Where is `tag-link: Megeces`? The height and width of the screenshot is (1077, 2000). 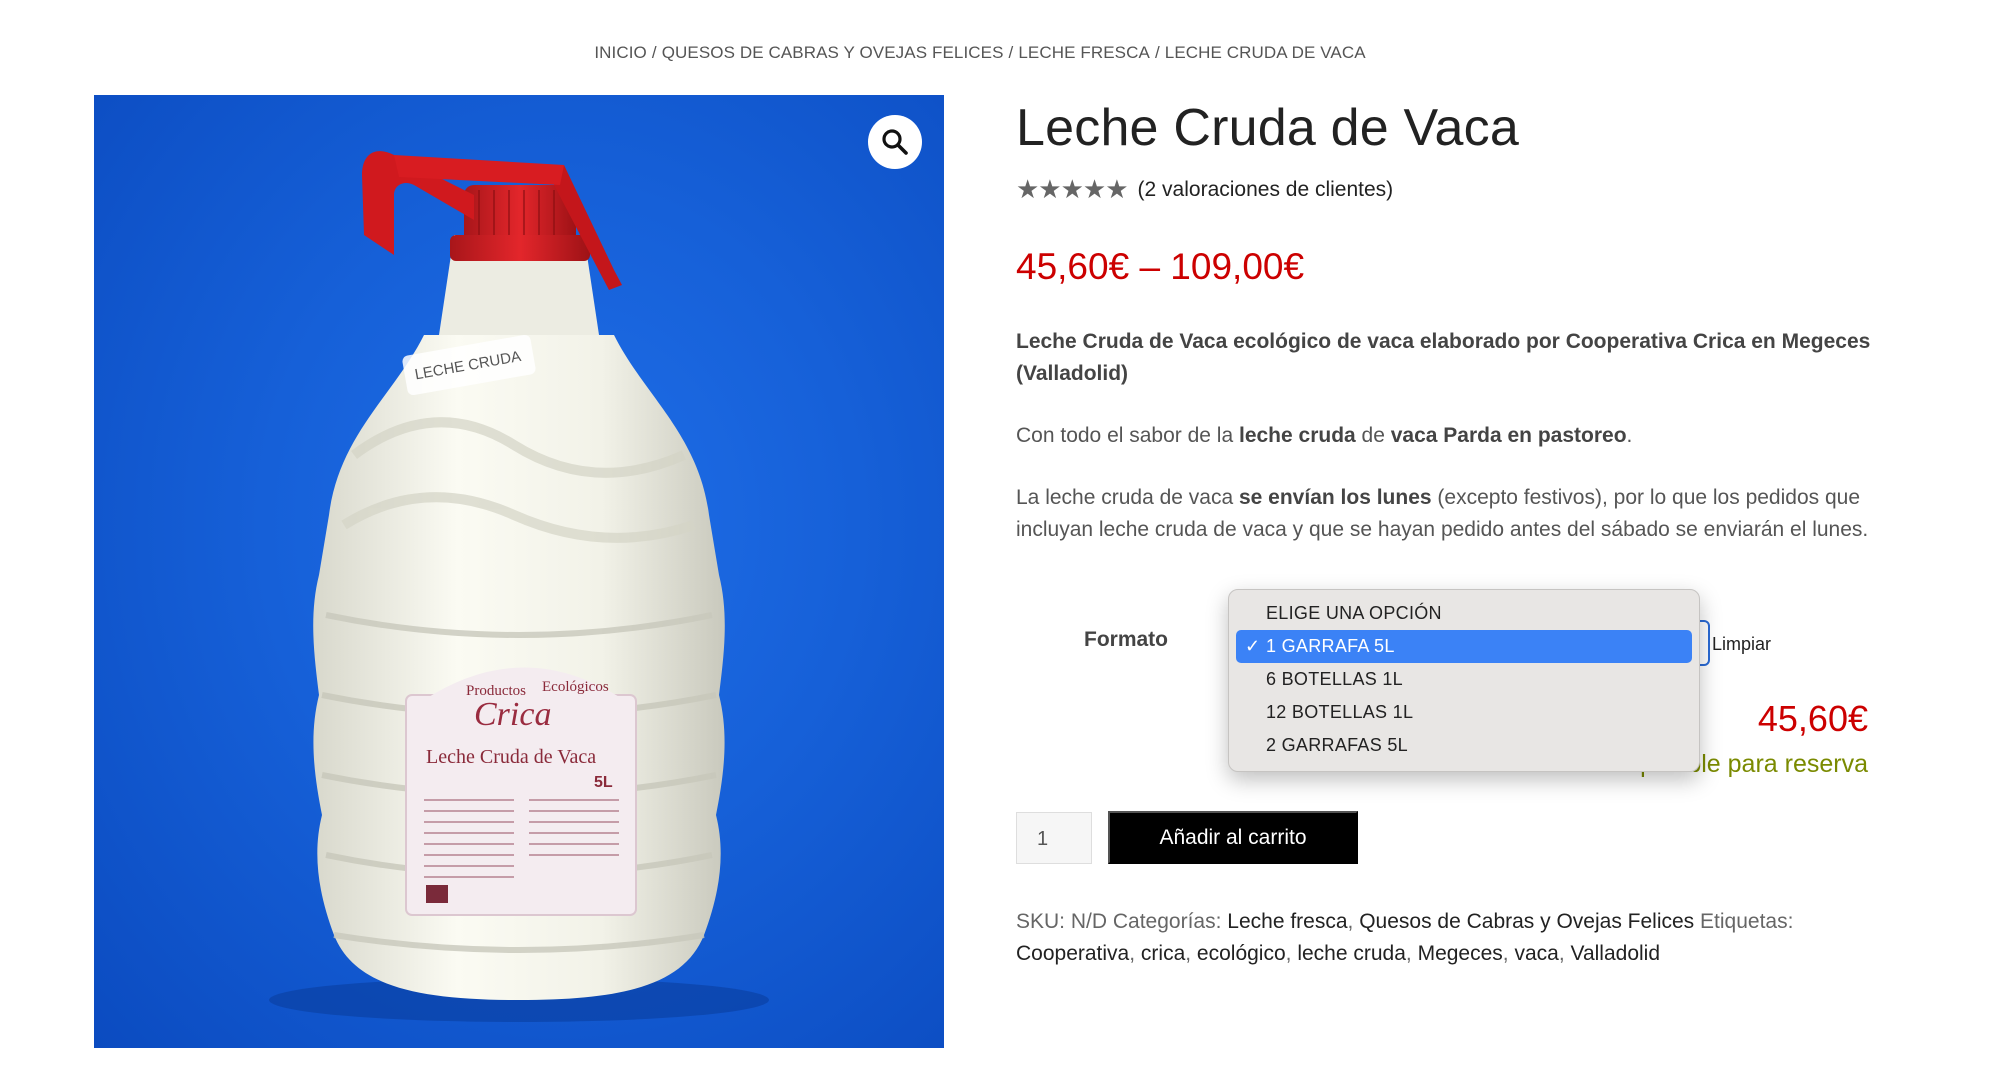
tag-link: Megeces is located at coordinates (1460, 953).